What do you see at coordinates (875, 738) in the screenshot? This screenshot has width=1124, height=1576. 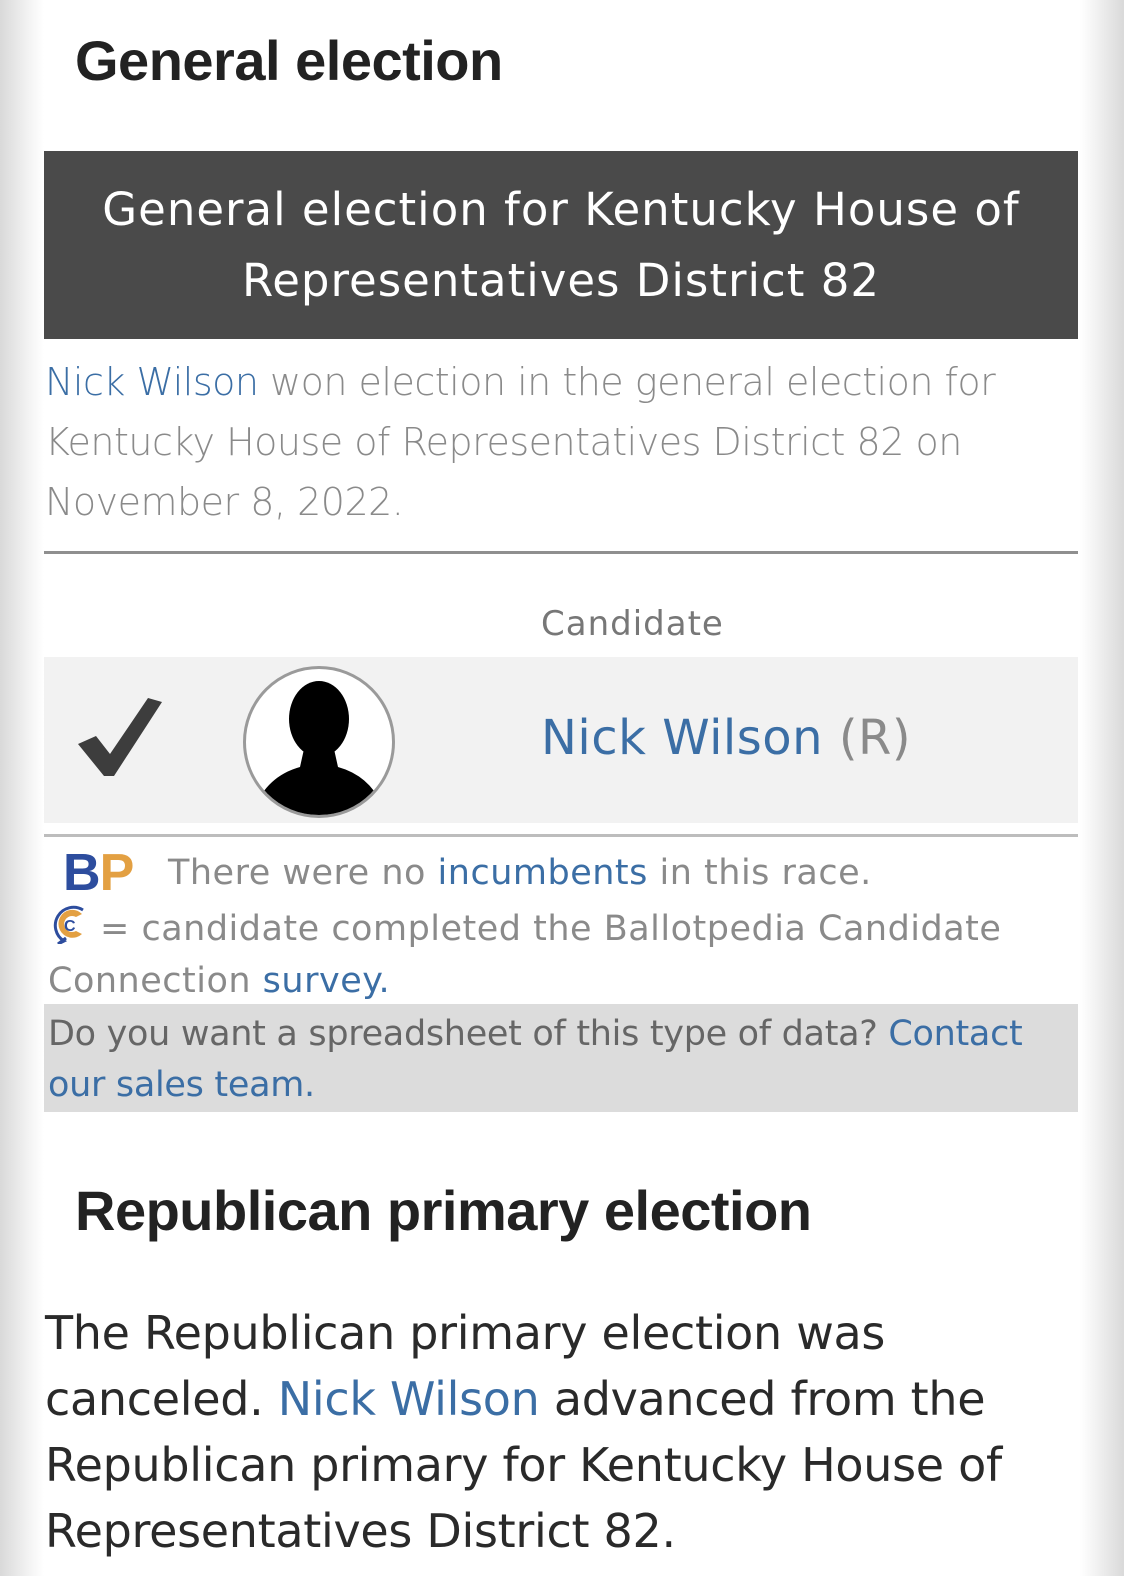 I see `candidate-party: (R)` at bounding box center [875, 738].